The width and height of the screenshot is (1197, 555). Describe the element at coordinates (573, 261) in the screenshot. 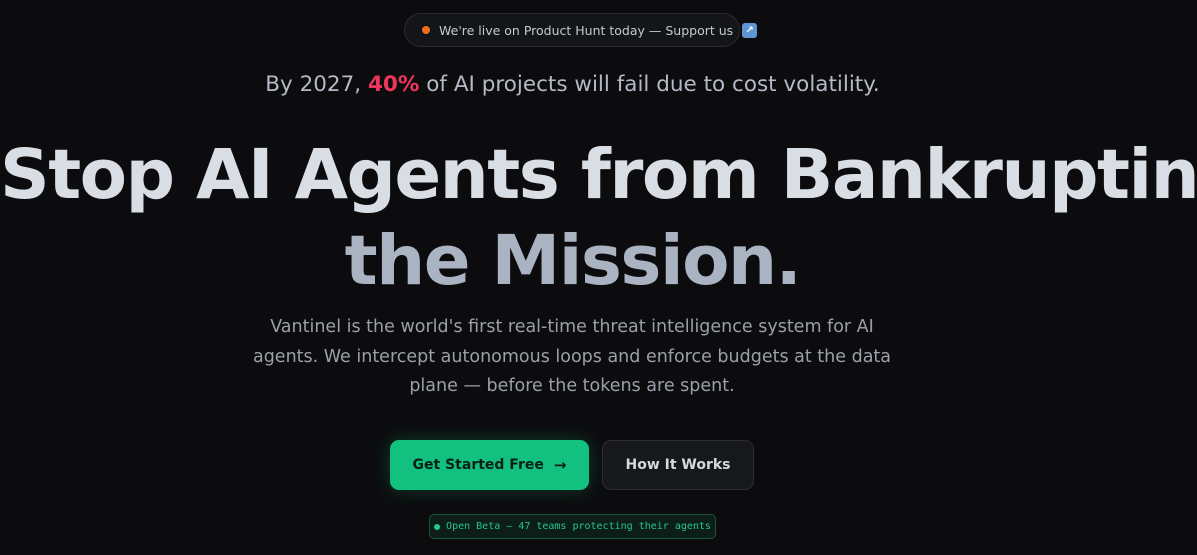

I see `headline-line-2: the Mission.` at that location.